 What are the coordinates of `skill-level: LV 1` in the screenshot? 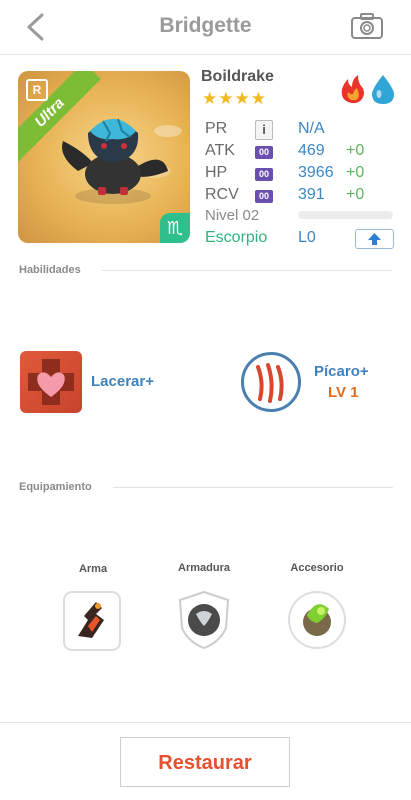 It's located at (343, 392).